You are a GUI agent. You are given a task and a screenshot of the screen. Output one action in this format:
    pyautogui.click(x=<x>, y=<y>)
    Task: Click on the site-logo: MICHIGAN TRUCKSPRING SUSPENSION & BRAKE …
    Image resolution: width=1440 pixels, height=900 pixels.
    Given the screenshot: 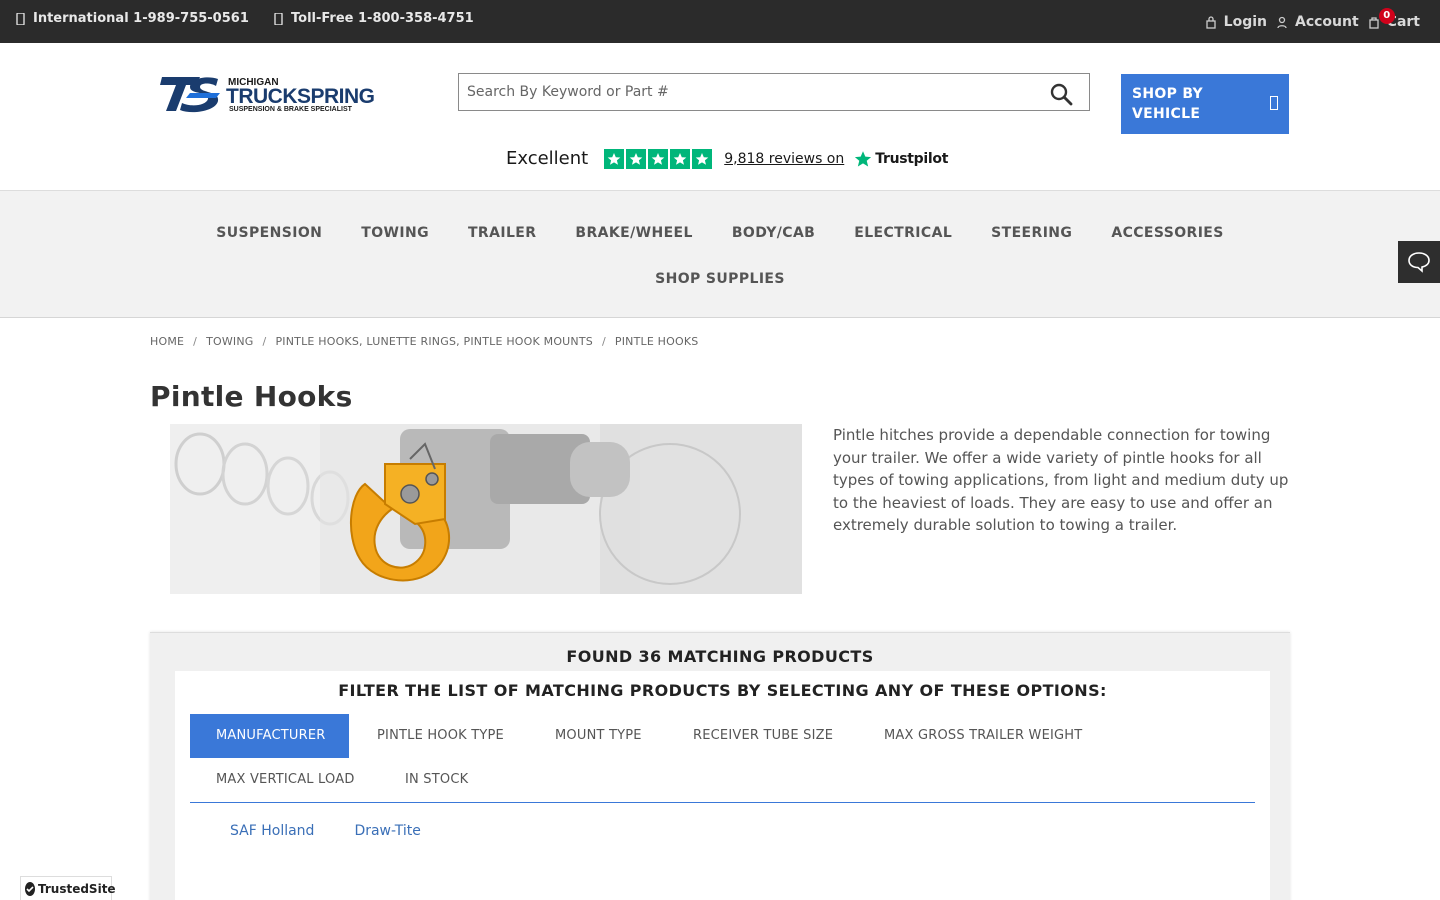 What is the action you would take?
    pyautogui.click(x=280, y=94)
    